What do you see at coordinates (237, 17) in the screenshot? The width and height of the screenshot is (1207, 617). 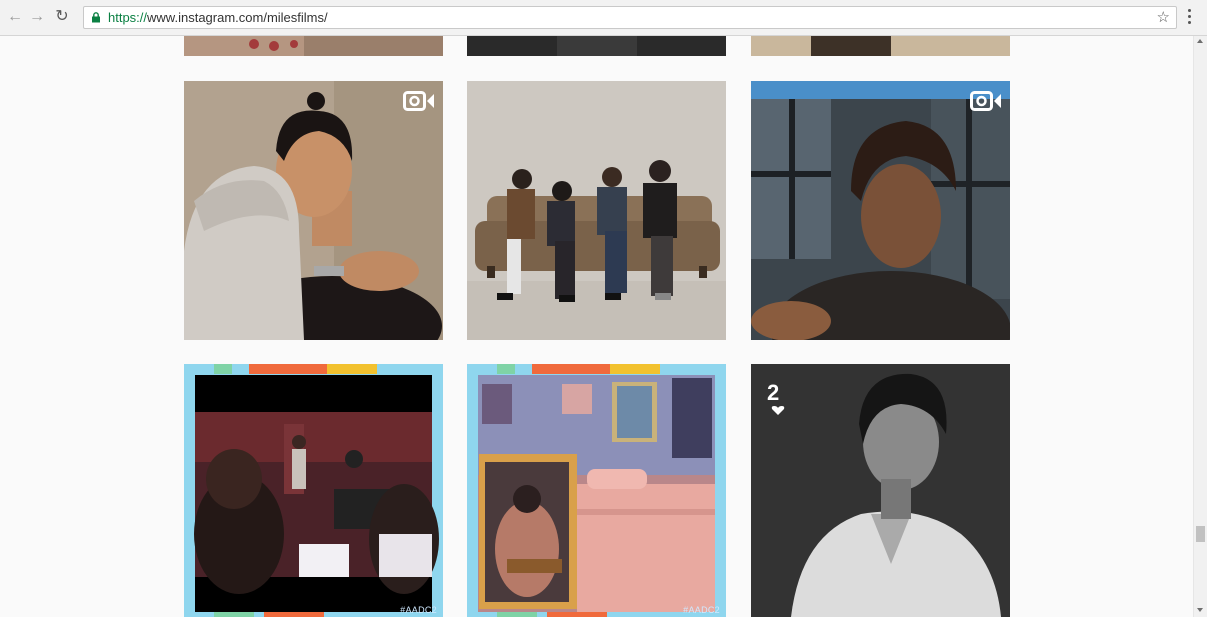 I see `url-path: www.instagram.com/milesfilms/` at bounding box center [237, 17].